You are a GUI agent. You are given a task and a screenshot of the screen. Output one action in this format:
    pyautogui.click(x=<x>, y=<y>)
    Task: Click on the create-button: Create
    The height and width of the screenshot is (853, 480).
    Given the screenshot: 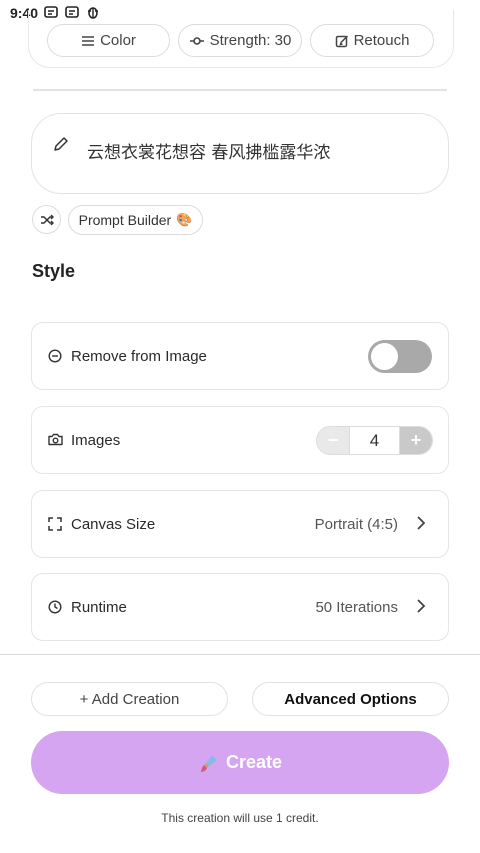 What is the action you would take?
    pyautogui.click(x=240, y=762)
    